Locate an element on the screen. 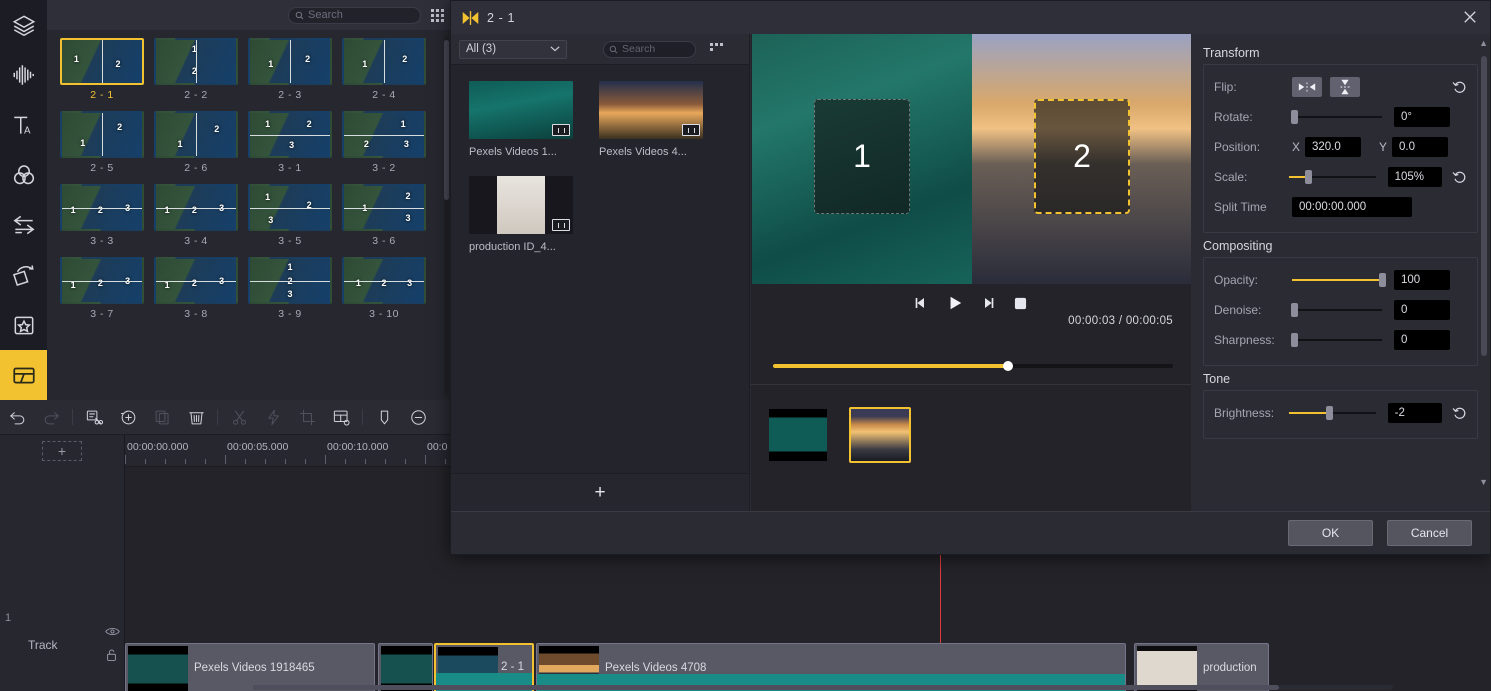  library-template-item: 122 - 5 is located at coordinates (102, 142).